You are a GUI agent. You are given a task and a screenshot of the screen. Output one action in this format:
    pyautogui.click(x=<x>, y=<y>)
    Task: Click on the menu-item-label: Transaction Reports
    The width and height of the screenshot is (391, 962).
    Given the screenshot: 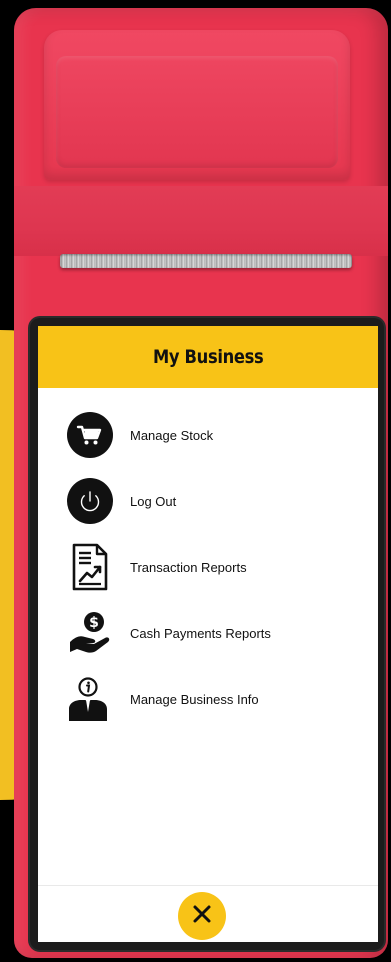 What is the action you would take?
    pyautogui.click(x=188, y=567)
    